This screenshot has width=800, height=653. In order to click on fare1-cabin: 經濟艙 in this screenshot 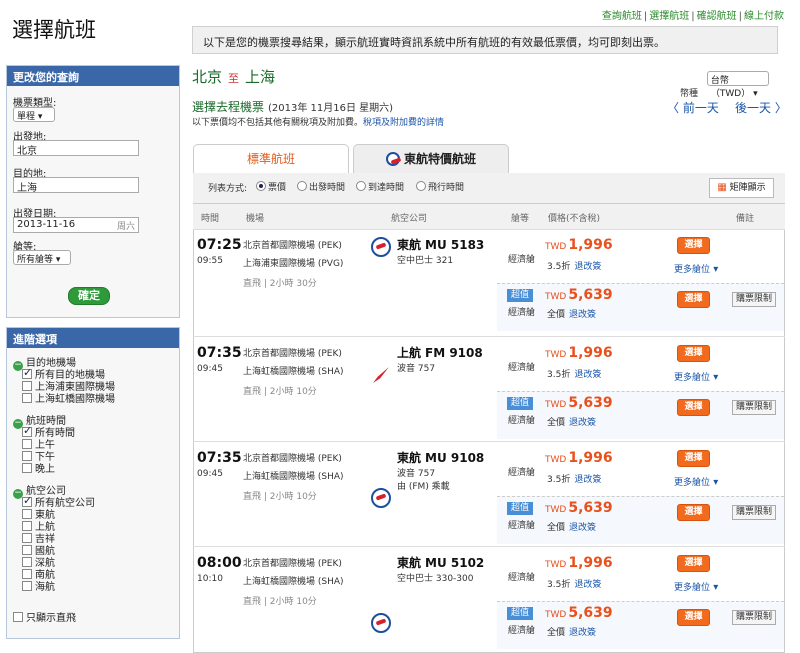, I will do `click(522, 260)`.